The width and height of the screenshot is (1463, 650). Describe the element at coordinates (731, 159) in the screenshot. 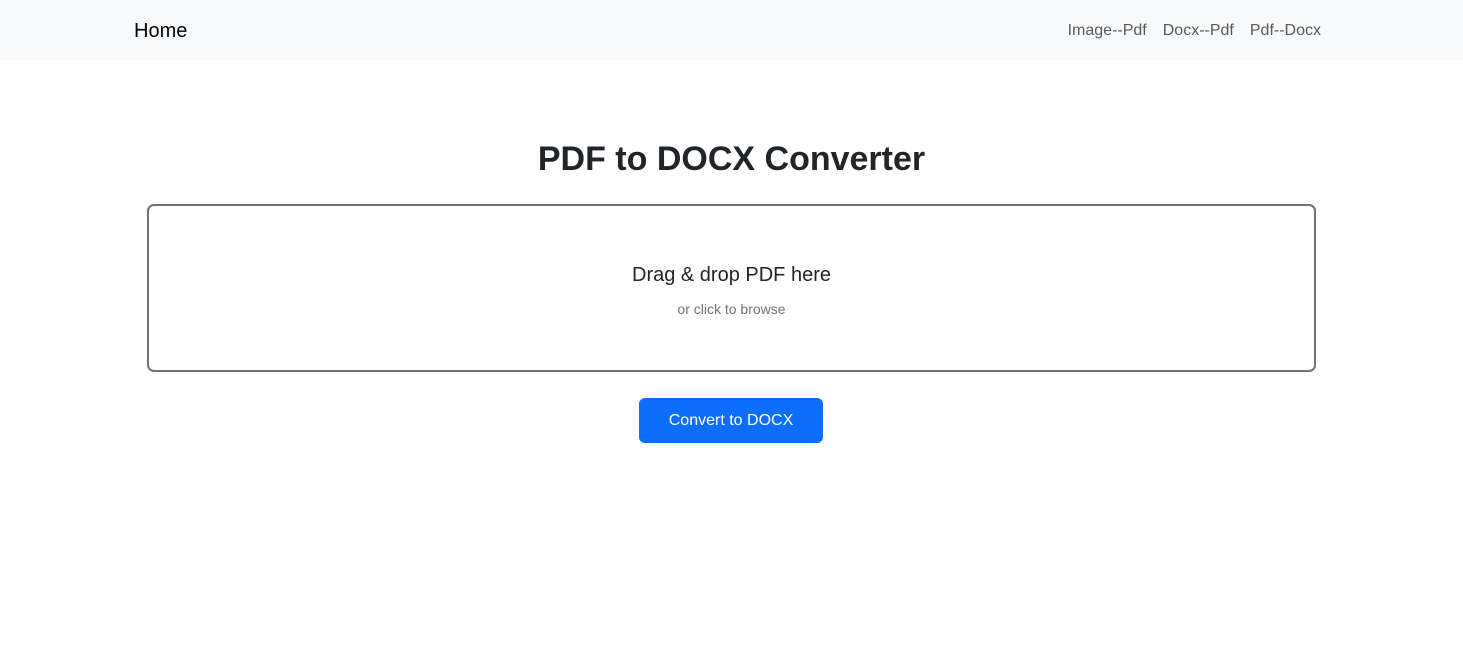

I see `page-title: PDF to DOCX Converter` at that location.